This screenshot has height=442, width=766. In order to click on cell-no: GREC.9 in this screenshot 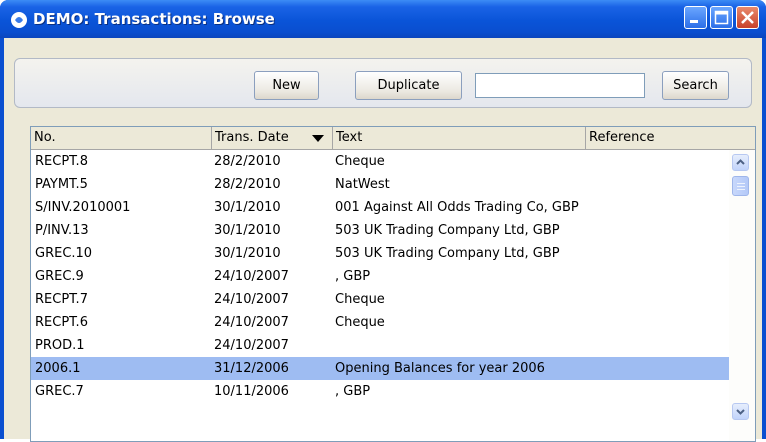, I will do `click(59, 276)`.